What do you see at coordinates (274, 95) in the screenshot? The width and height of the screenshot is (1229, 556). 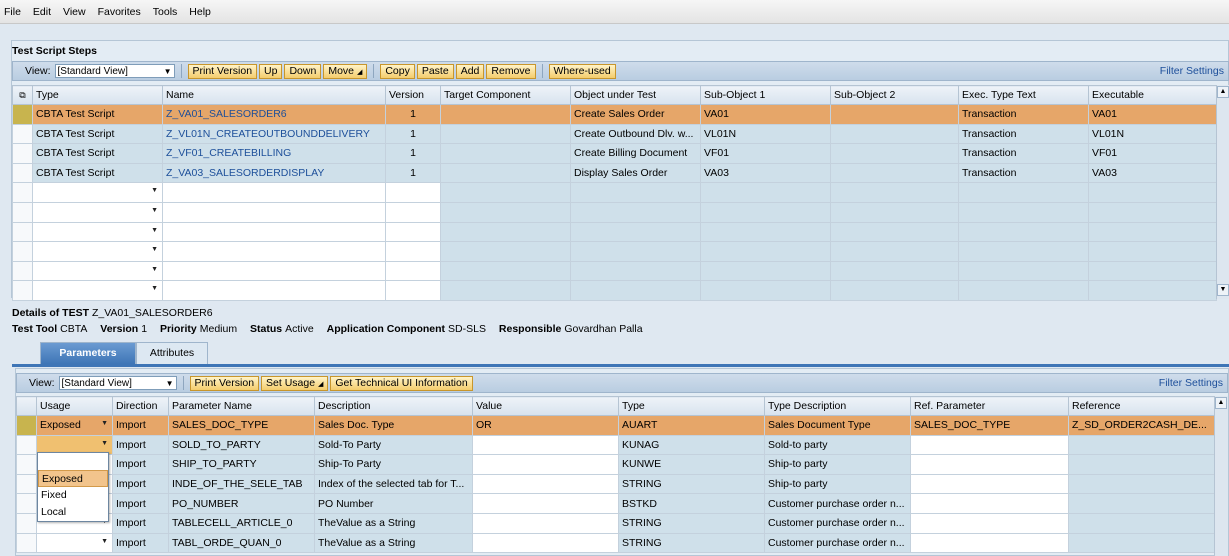 I see `col-name: Name` at bounding box center [274, 95].